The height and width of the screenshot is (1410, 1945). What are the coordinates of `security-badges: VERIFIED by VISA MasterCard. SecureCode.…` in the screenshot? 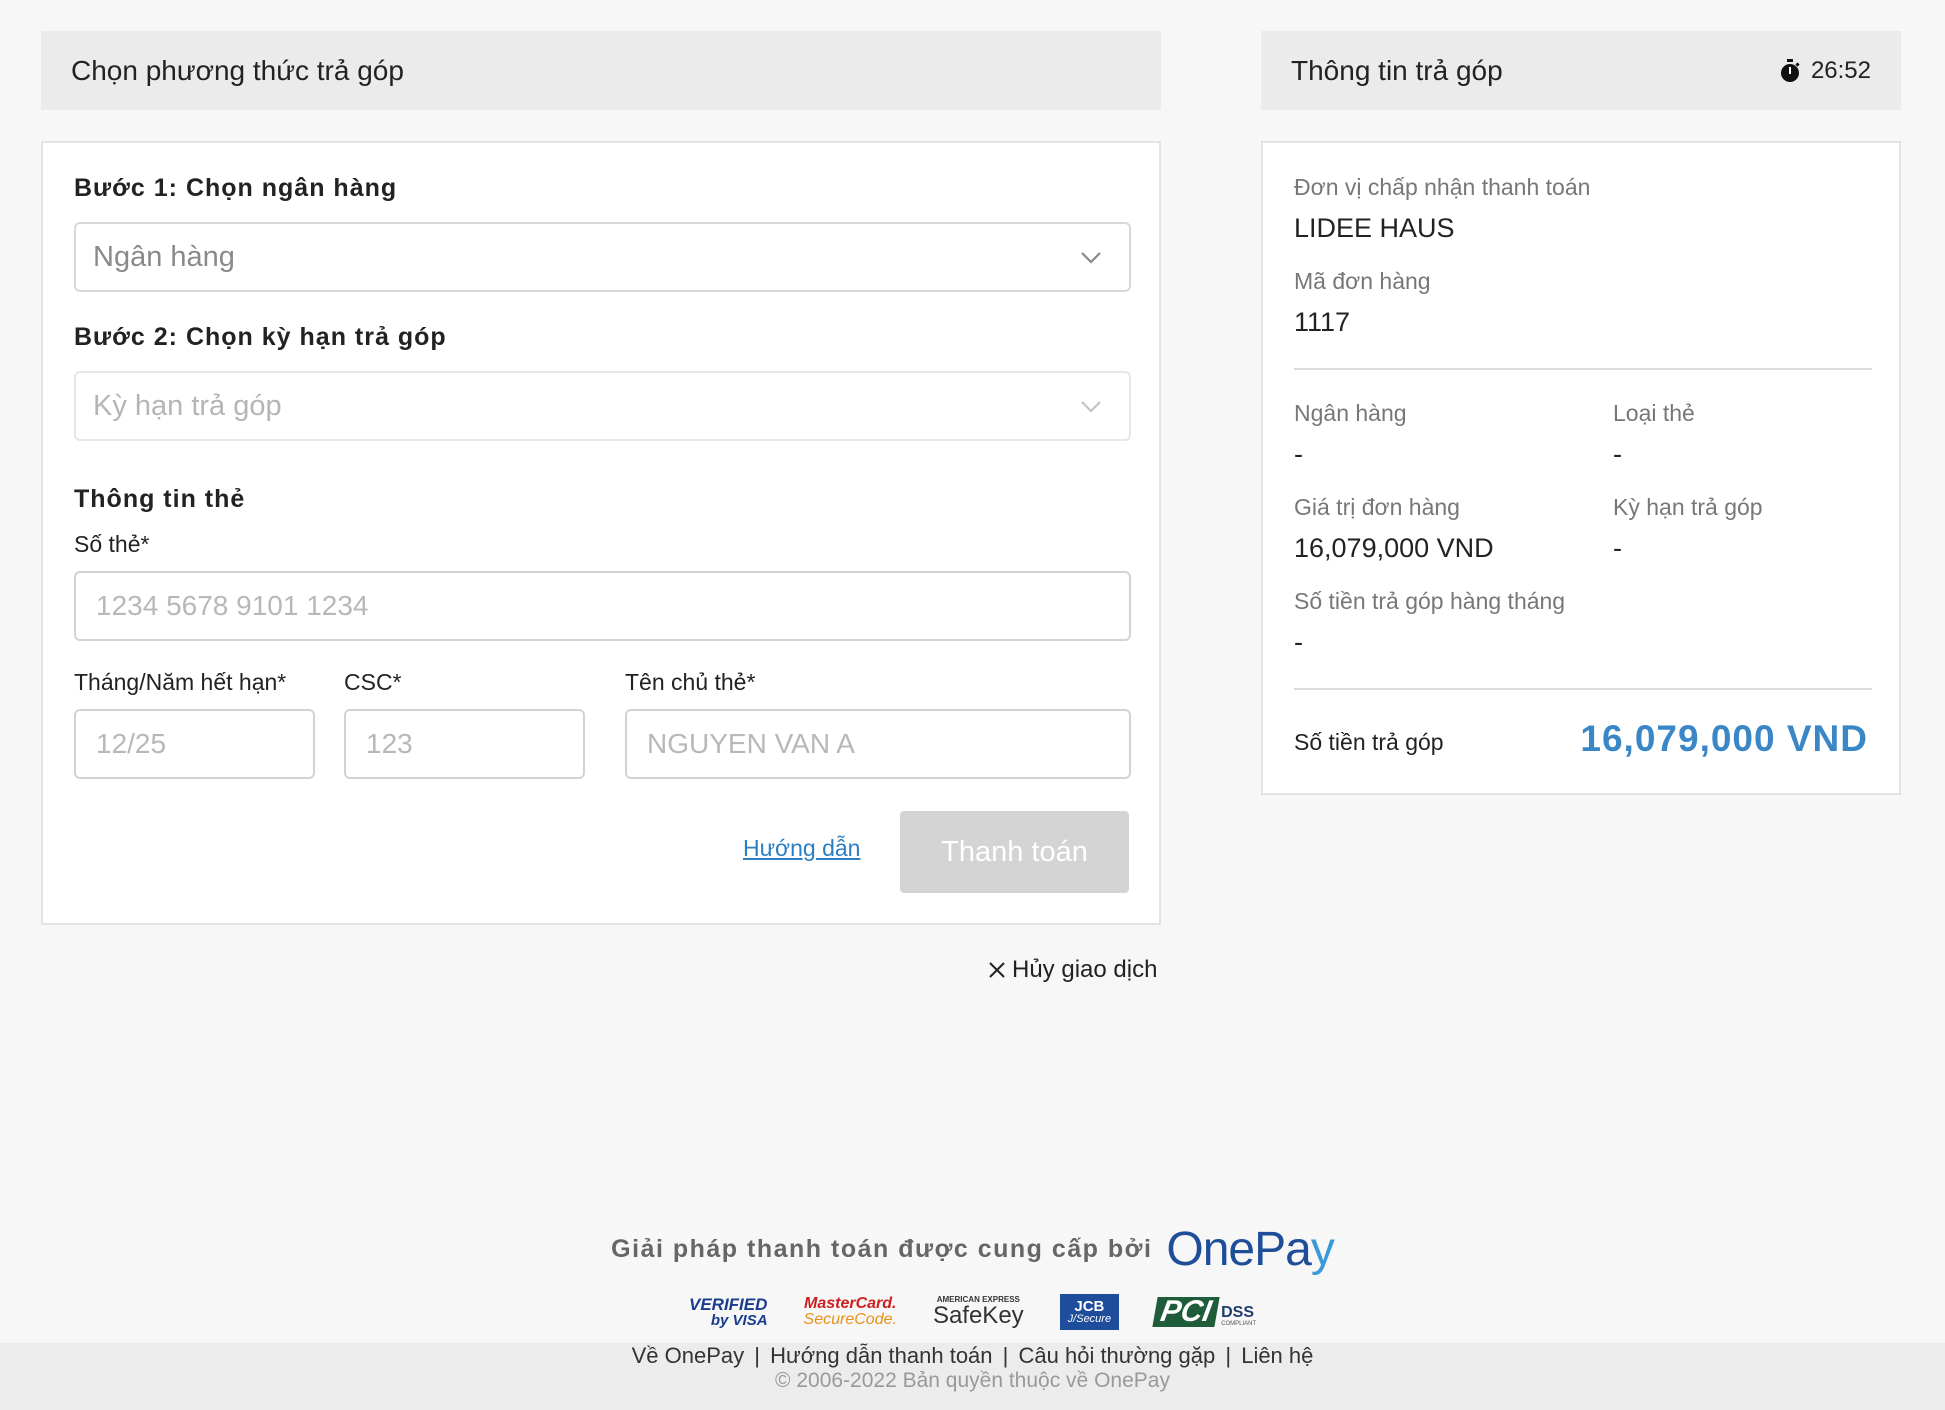 It's located at (972, 1312).